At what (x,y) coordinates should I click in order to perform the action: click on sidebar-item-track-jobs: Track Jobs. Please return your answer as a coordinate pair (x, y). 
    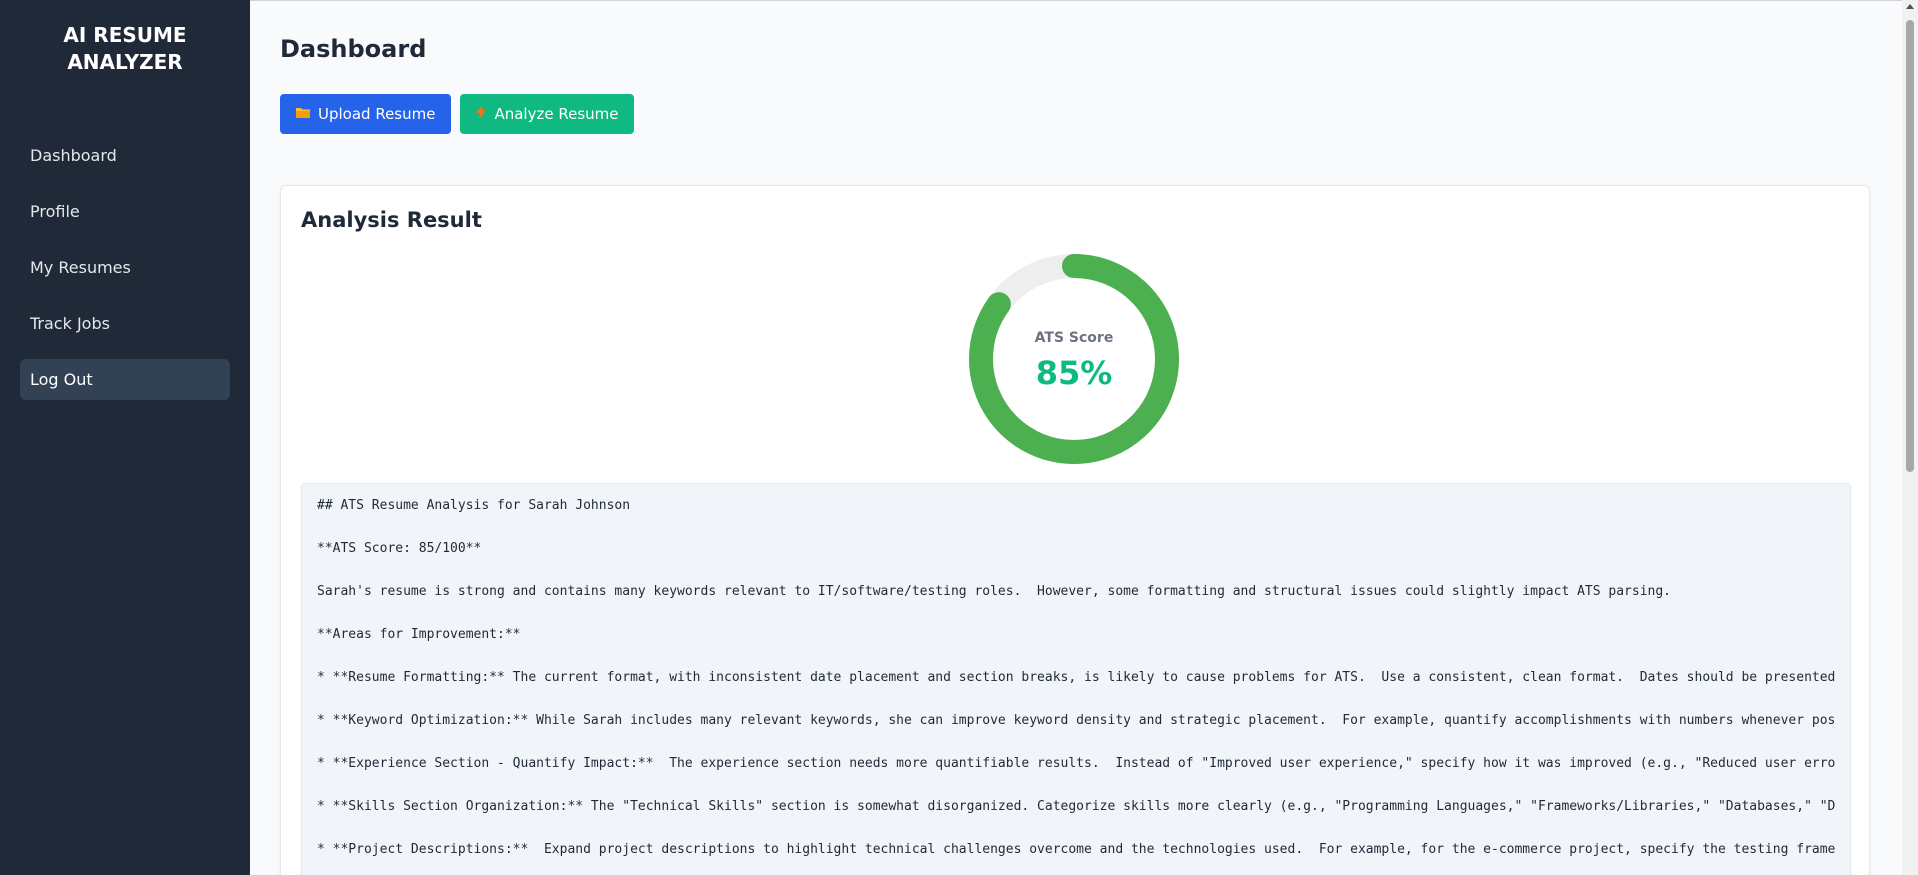
    Looking at the image, I should click on (125, 323).